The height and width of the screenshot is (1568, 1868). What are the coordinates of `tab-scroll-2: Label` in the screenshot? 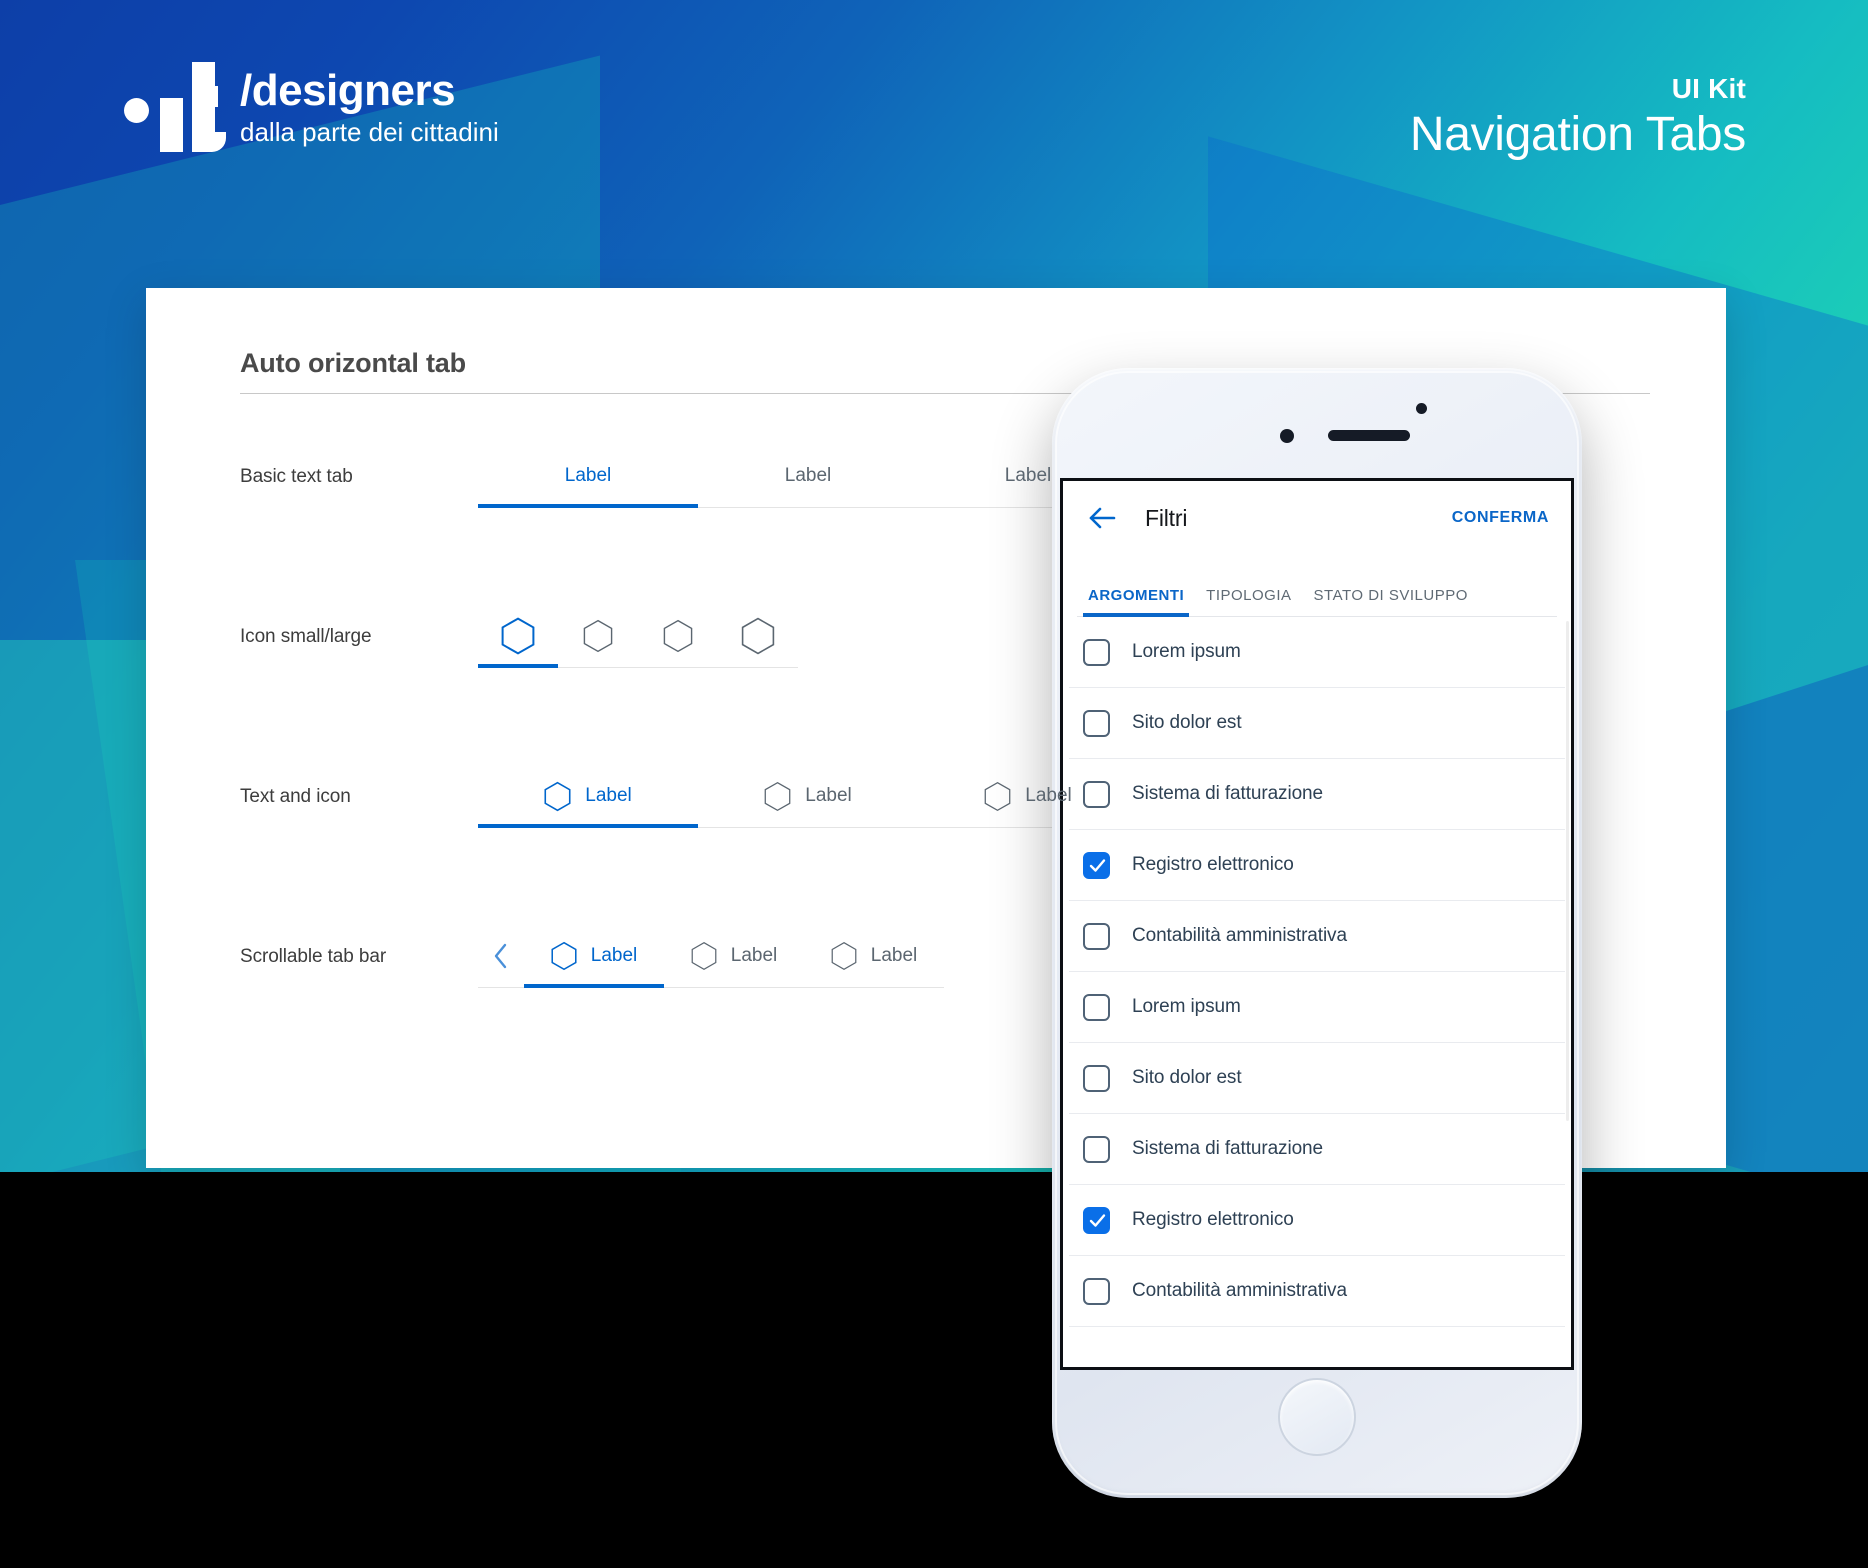 It's located at (734, 956).